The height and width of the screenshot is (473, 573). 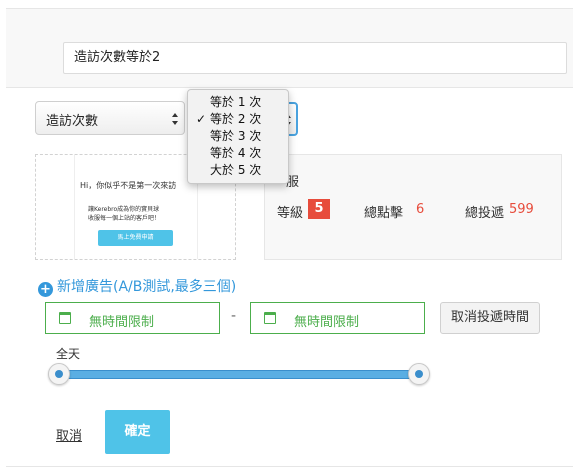 I want to click on ad-stats-panel: 服 等級 5 總點擊 6 總投遞 599, so click(x=413, y=207).